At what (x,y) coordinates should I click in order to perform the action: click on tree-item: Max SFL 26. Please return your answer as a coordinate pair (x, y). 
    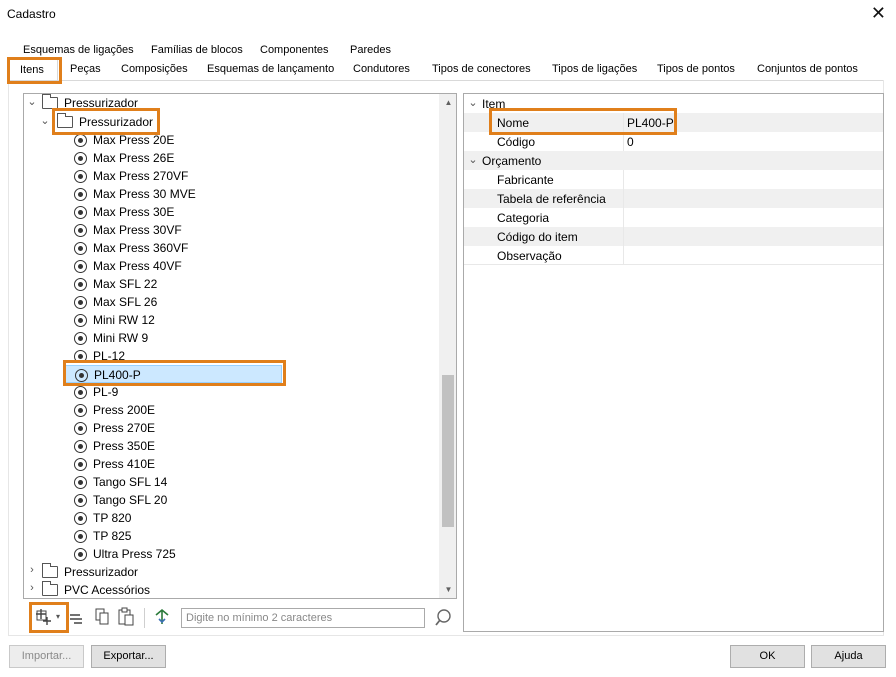
    Looking at the image, I should click on (232, 302).